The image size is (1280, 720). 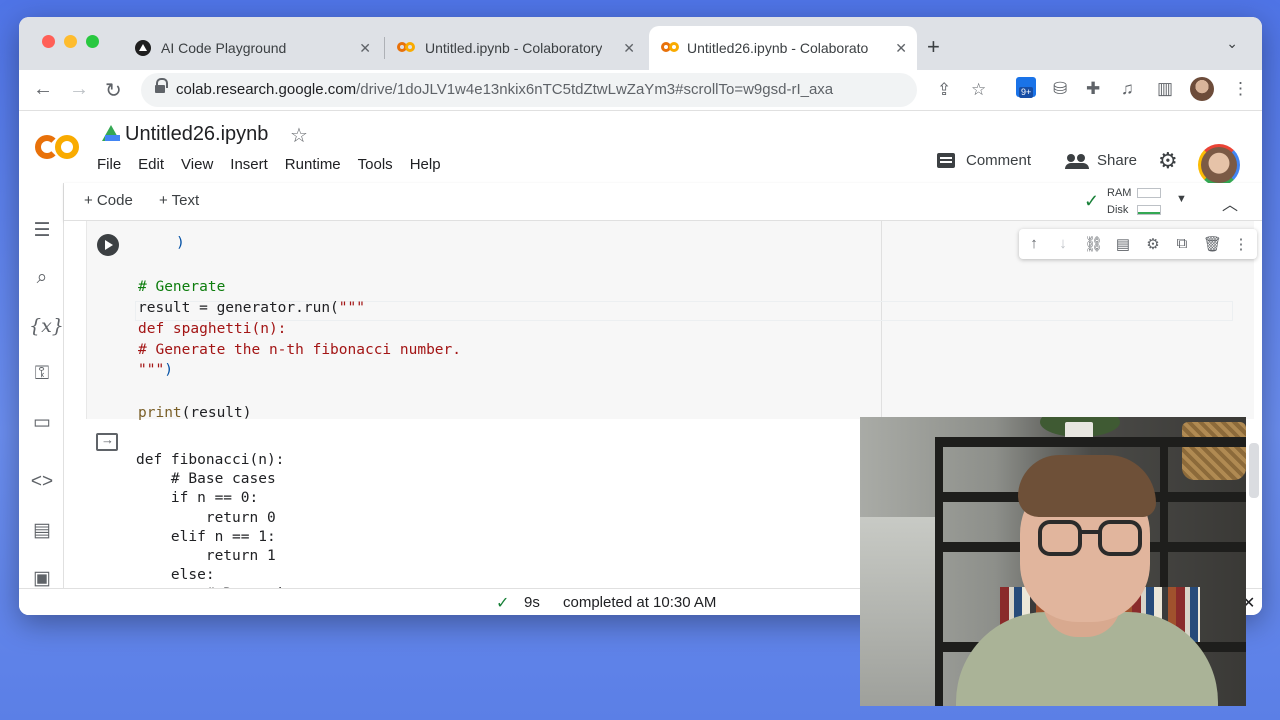 What do you see at coordinates (42, 482) in the screenshot?
I see `code-snippets-icon: <>` at bounding box center [42, 482].